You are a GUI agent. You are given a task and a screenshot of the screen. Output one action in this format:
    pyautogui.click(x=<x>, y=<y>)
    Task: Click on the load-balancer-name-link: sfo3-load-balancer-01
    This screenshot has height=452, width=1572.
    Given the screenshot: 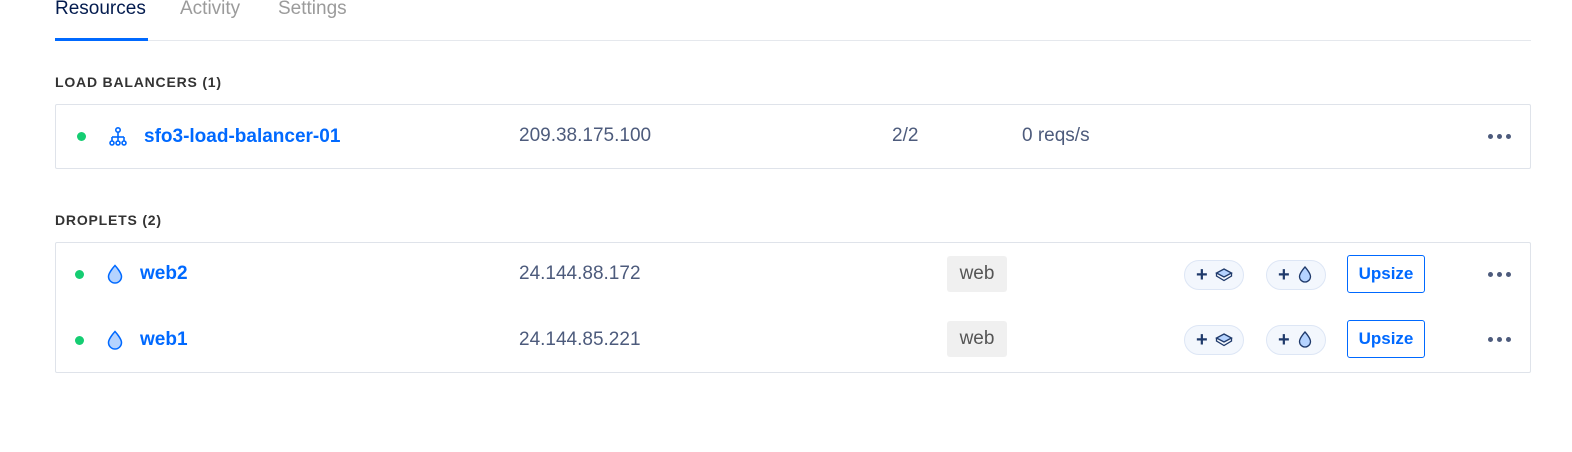 What is the action you would take?
    pyautogui.click(x=242, y=137)
    